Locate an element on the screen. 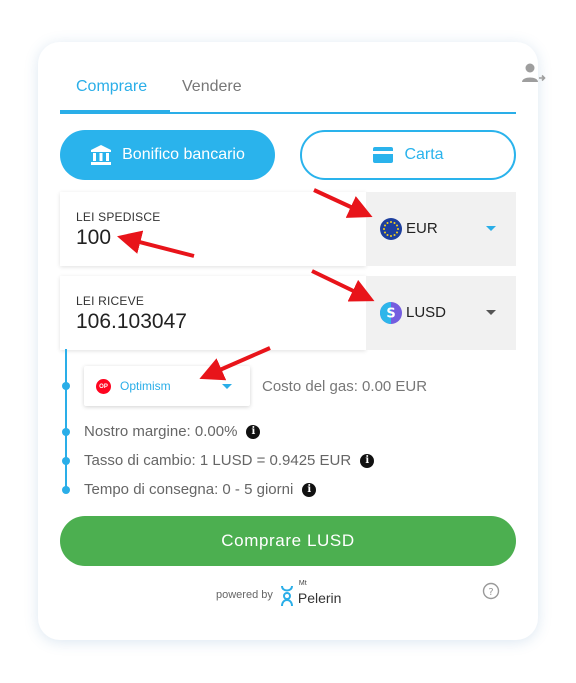 The image size is (576, 683). network-select: OP Optimism is located at coordinates (167, 386).